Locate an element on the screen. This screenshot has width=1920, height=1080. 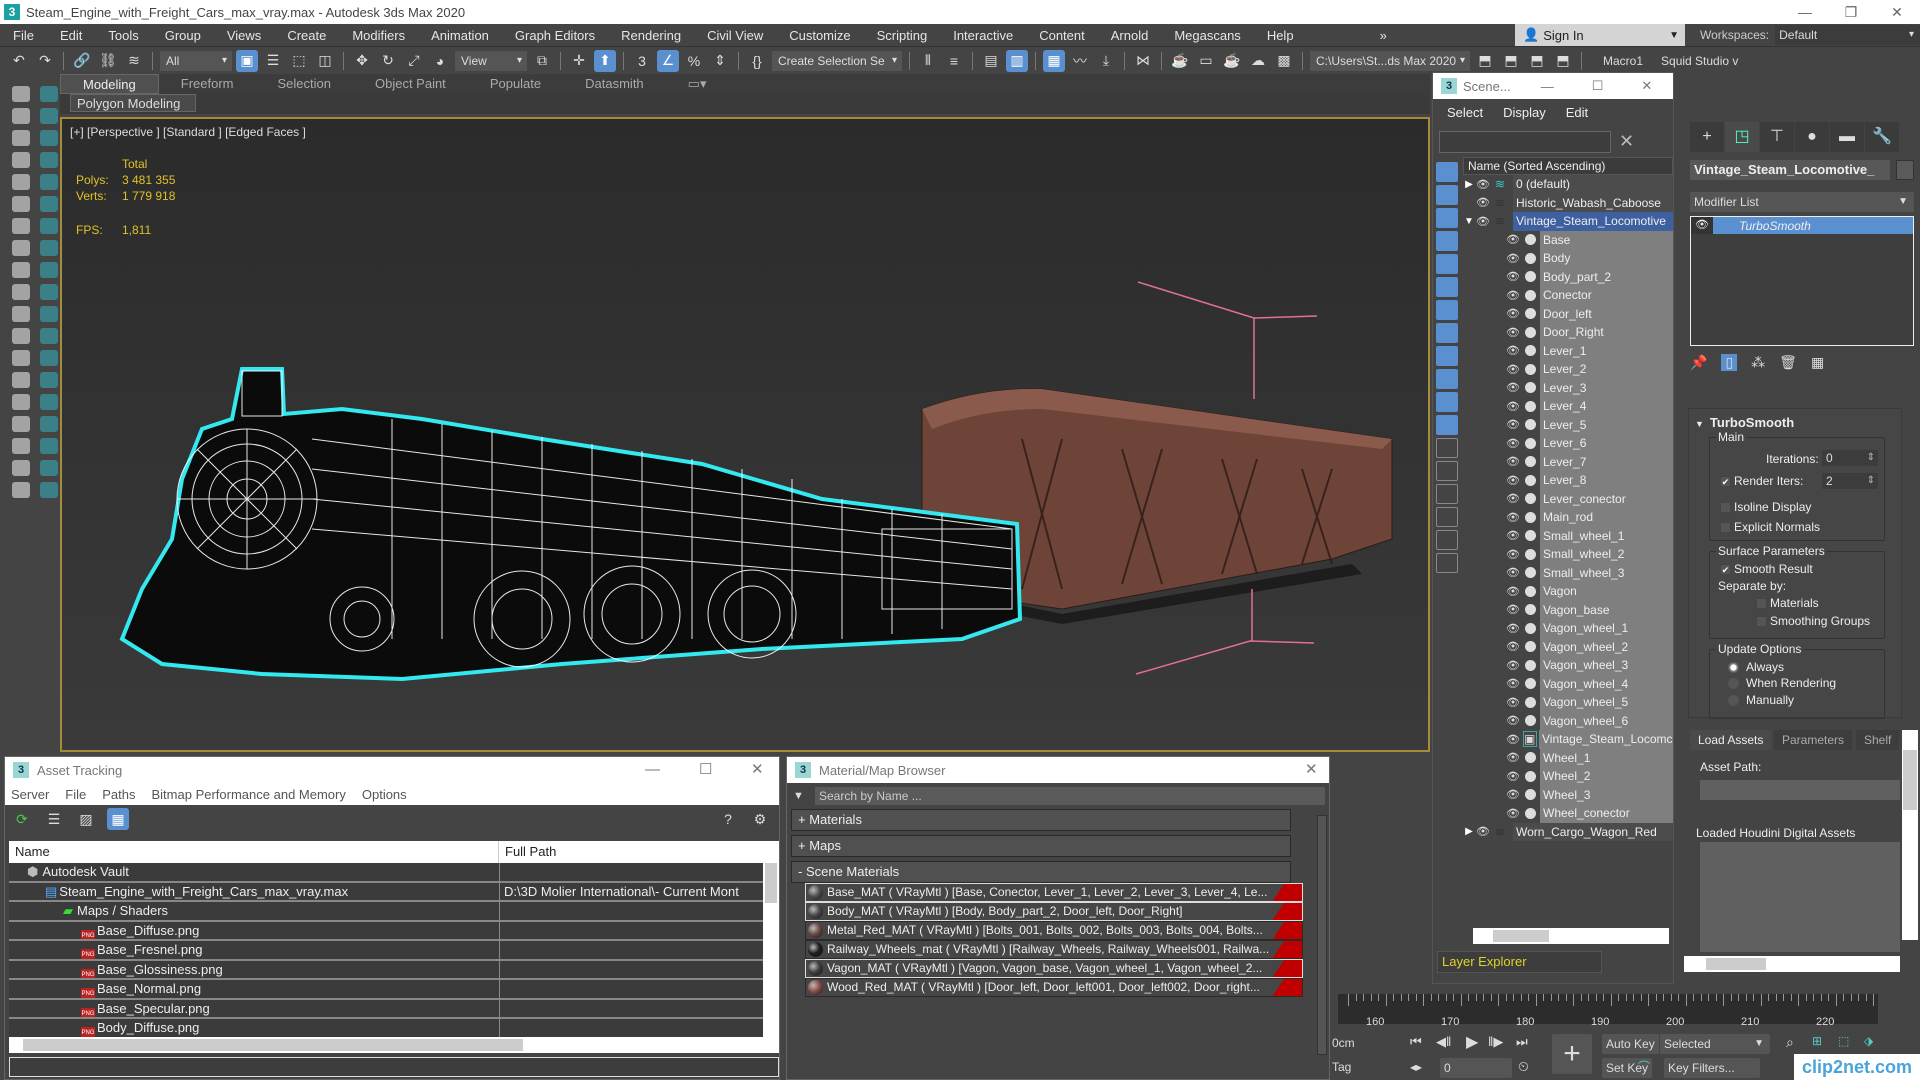
houdini-vertical-scrollbar is located at coordinates (1910, 835).